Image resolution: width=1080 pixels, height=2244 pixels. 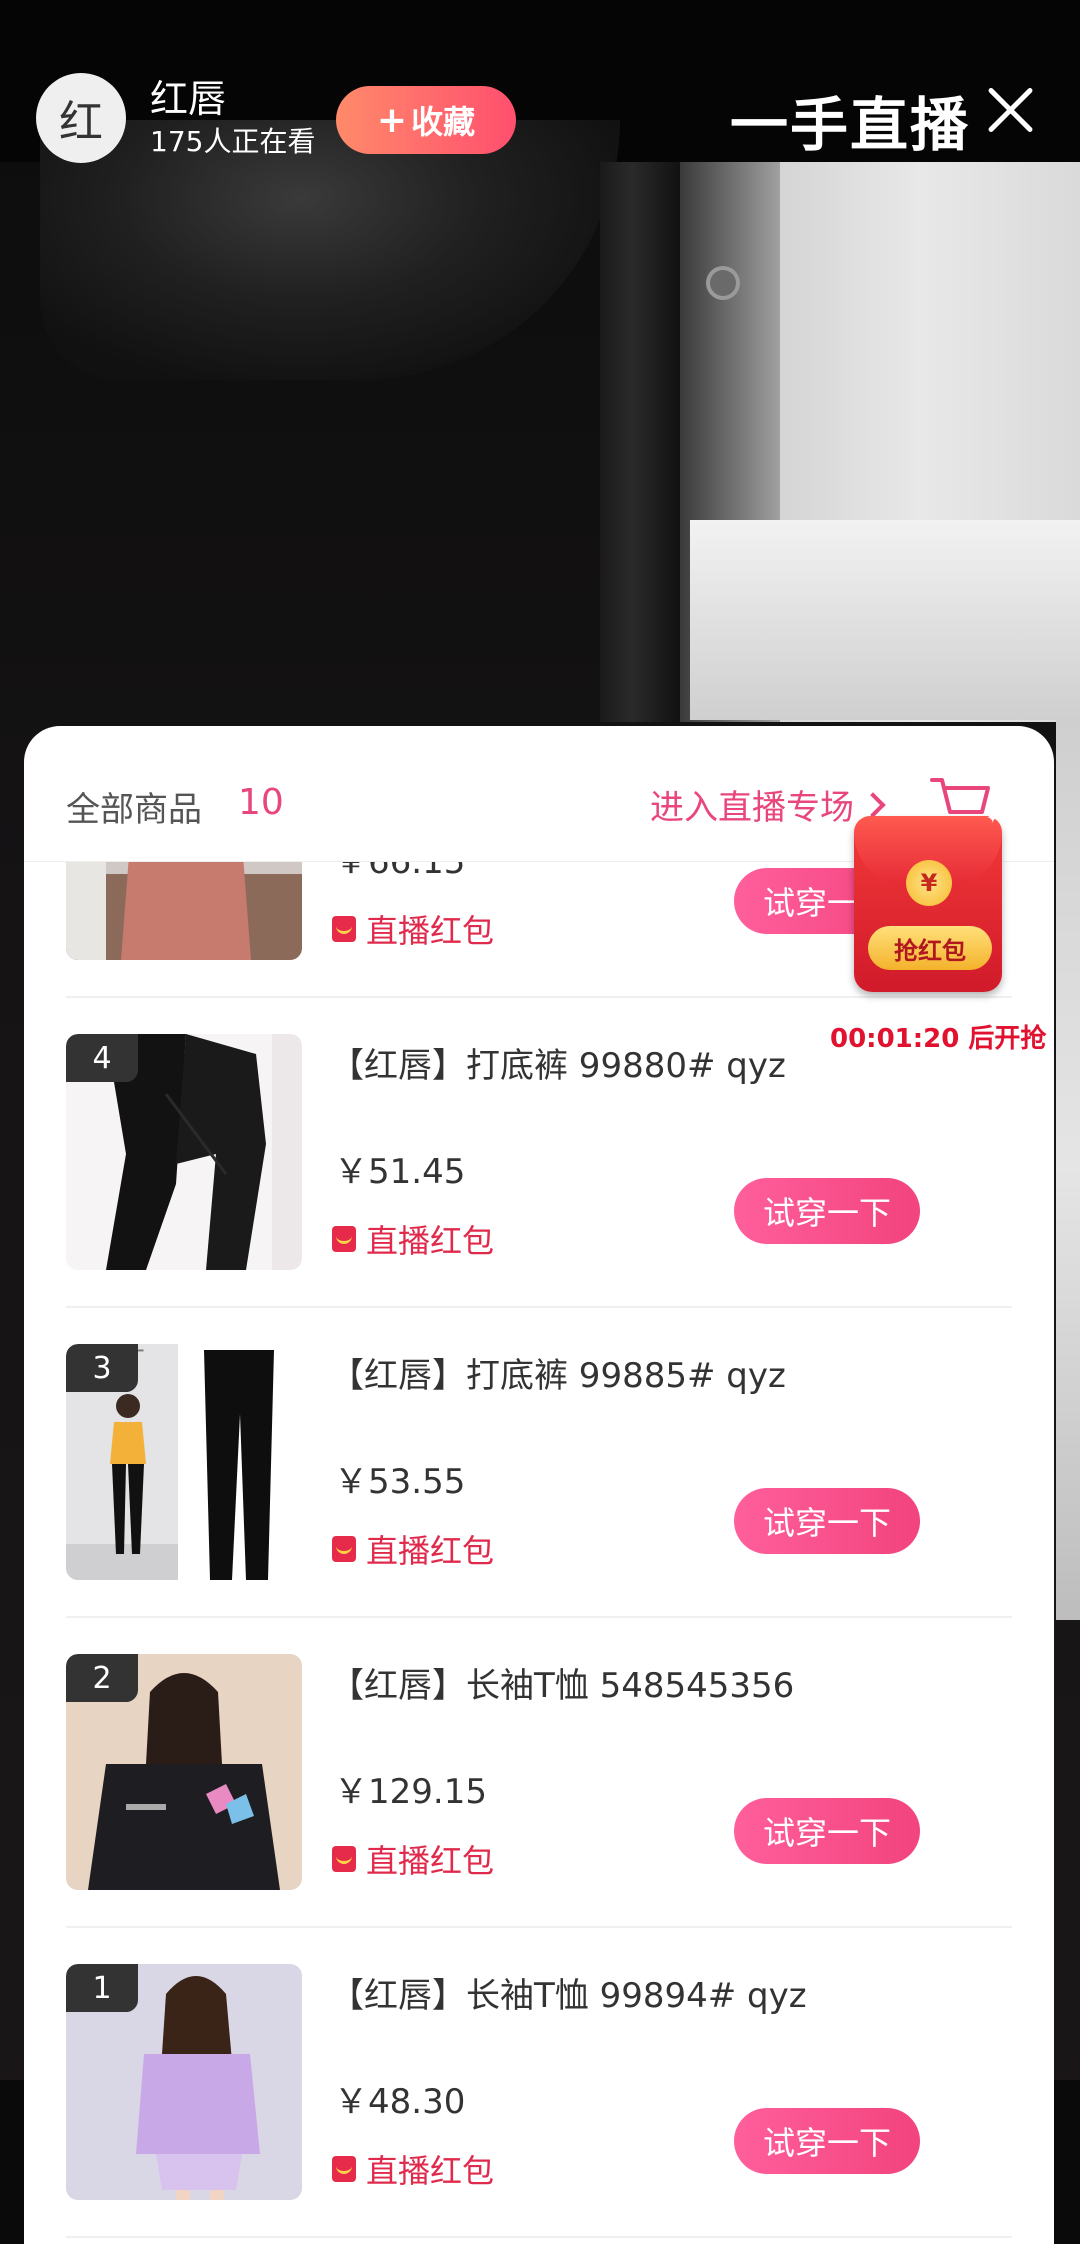 What do you see at coordinates (102, 1988) in the screenshot?
I see `rank-badge: 1` at bounding box center [102, 1988].